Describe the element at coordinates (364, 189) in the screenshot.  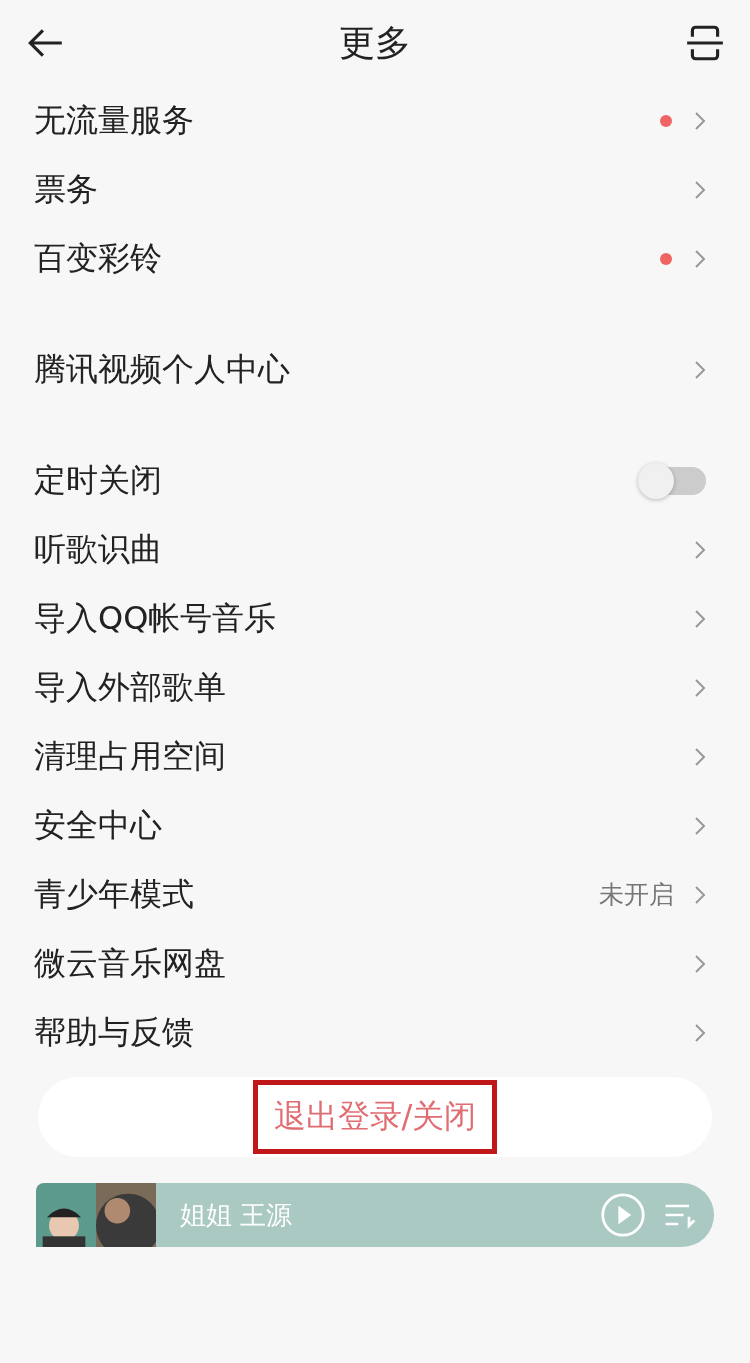
I see `menu-item-label: 票务` at that location.